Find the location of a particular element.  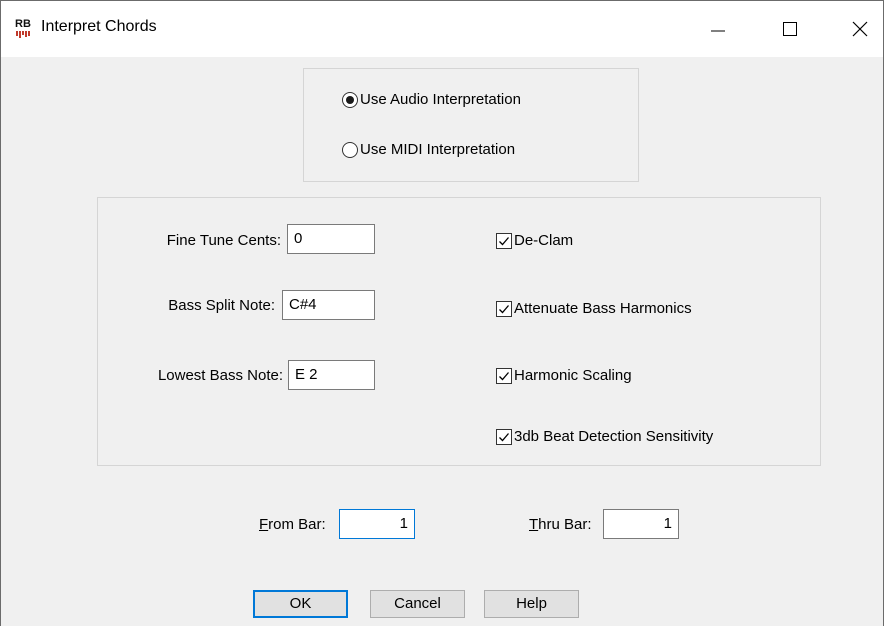

minimize-icon is located at coordinates (718, 31).